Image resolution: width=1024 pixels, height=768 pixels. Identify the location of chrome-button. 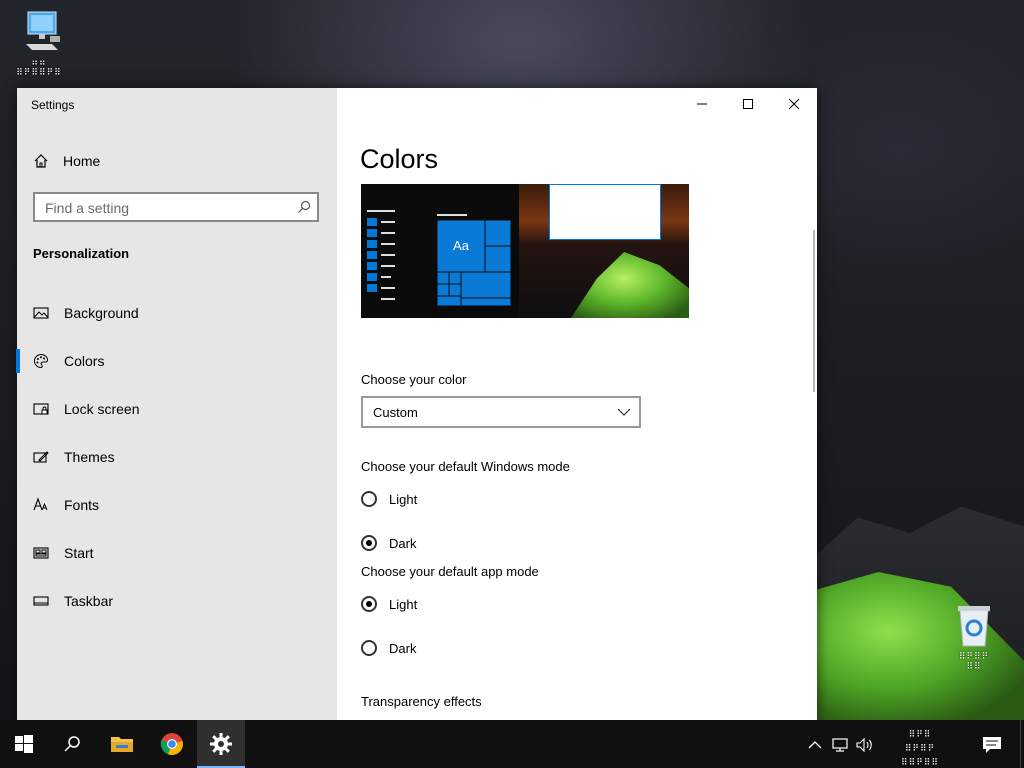
(172, 744).